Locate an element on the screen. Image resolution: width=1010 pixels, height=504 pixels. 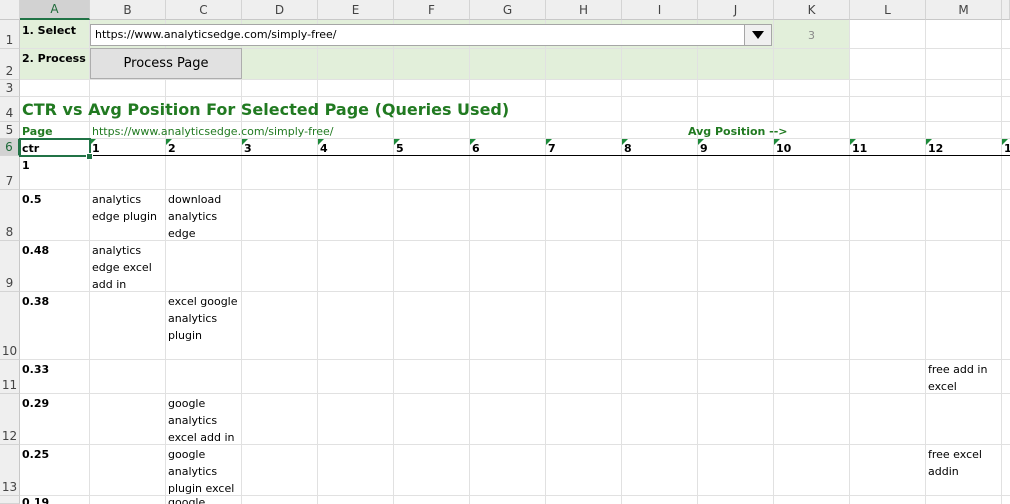
column-header-c: C is located at coordinates (204, 10).